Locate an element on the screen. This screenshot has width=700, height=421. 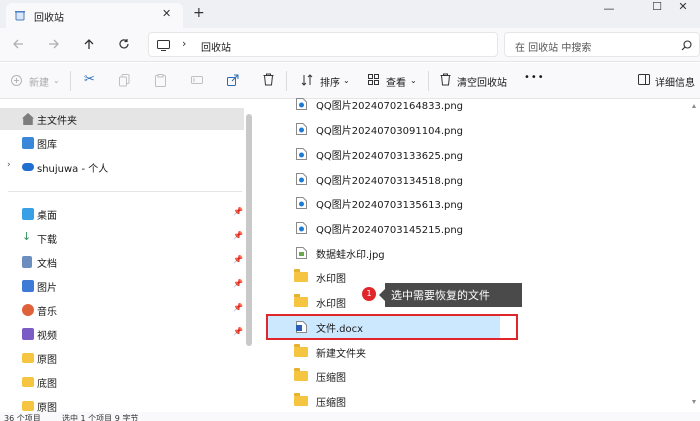
file-name: 数据蛙水印.jpg is located at coordinates (350, 255).